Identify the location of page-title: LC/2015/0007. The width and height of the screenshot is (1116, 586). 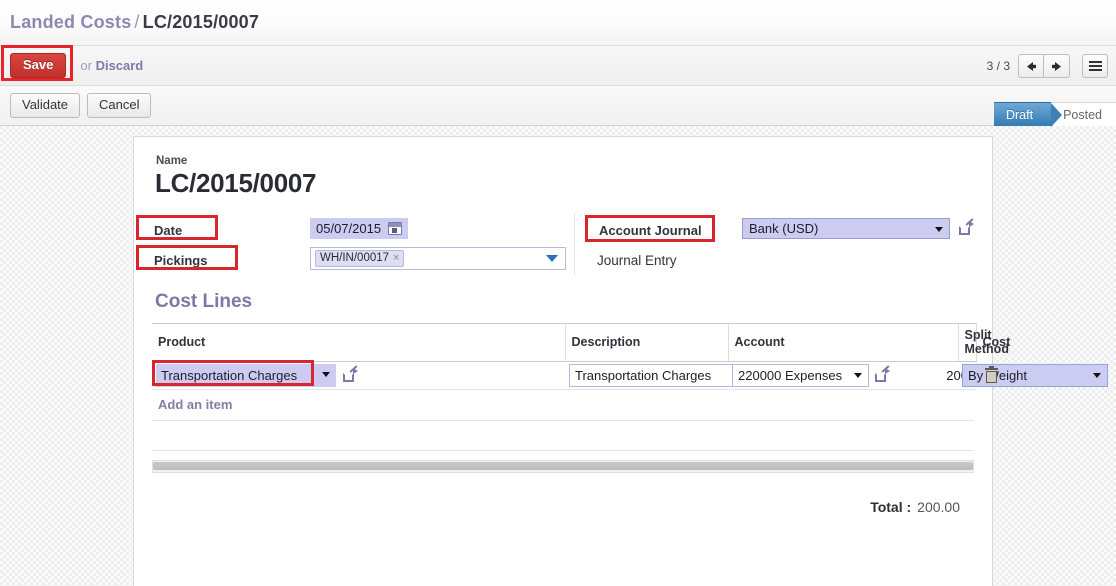
(236, 183).